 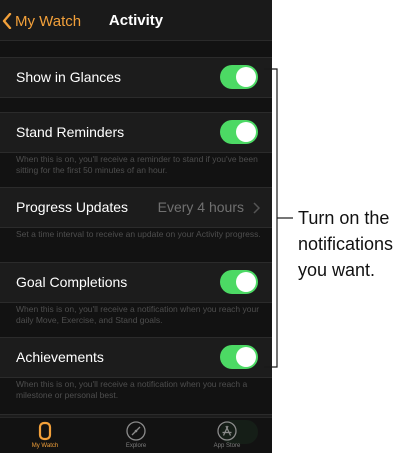 I want to click on achievements-toggle, so click(x=239, y=357).